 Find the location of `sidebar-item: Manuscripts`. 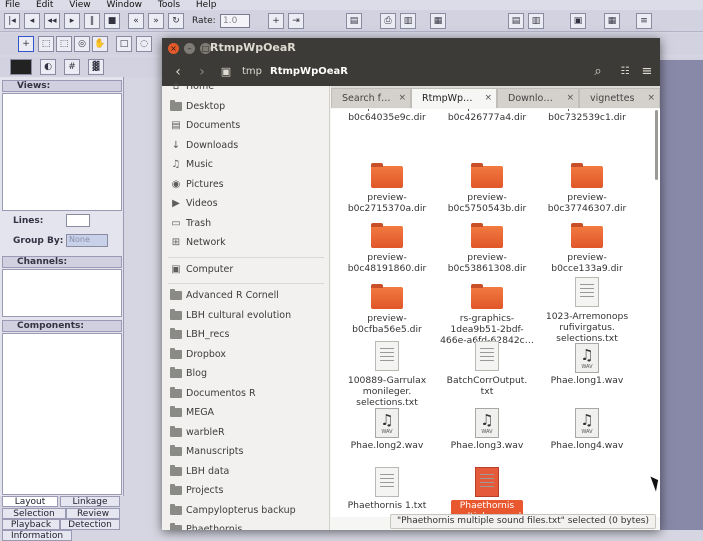

sidebar-item: Manuscripts is located at coordinates (246, 451).